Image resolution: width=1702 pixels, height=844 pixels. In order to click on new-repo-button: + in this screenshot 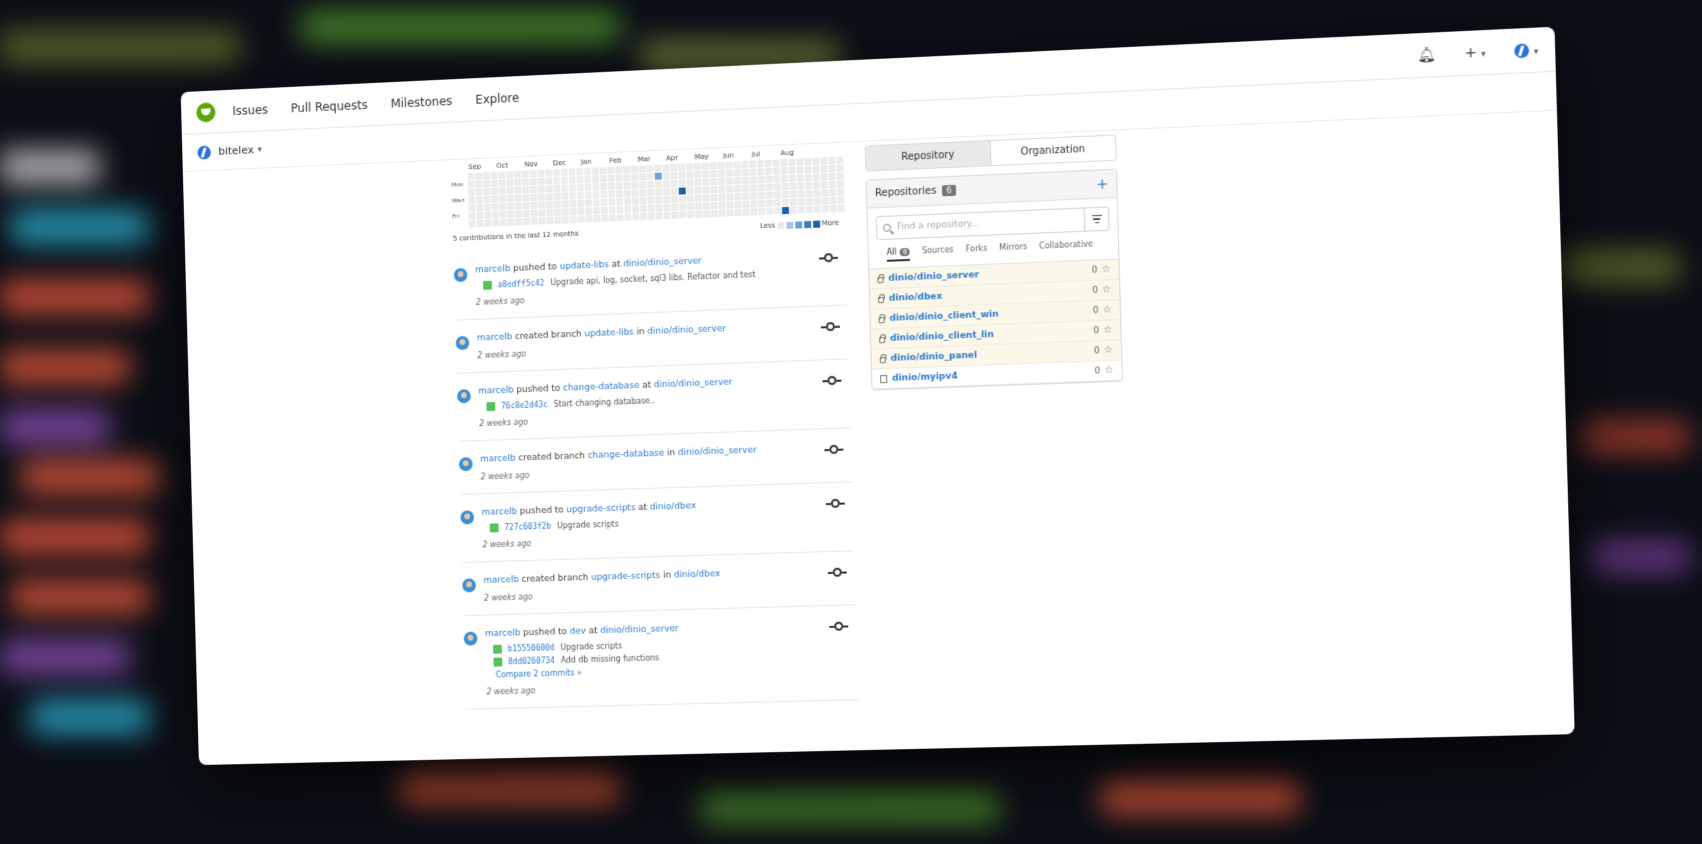, I will do `click(1102, 184)`.